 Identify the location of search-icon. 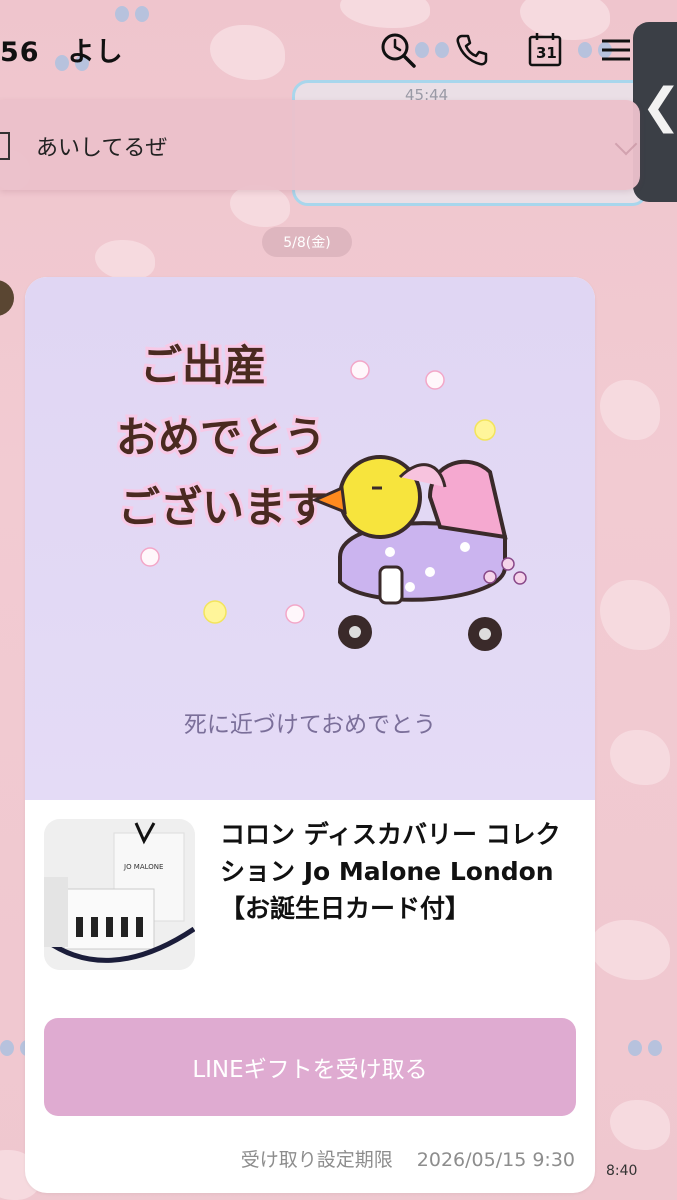
(398, 50).